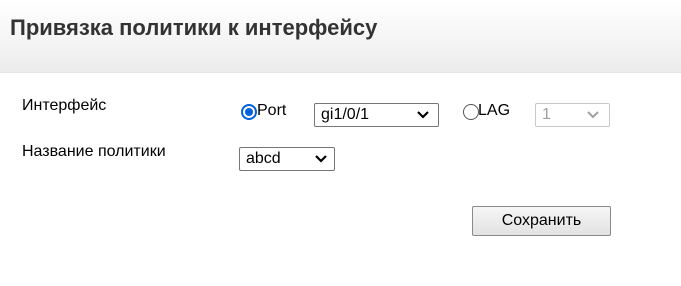 The width and height of the screenshot is (681, 286). Describe the element at coordinates (471, 112) in the screenshot. I see `lag-radio` at that location.